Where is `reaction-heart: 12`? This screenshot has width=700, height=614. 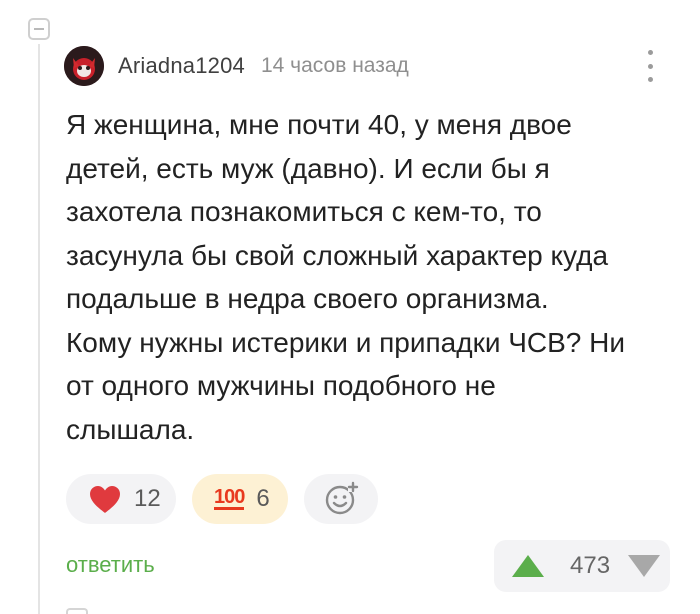
reaction-heart: 12 is located at coordinates (121, 499).